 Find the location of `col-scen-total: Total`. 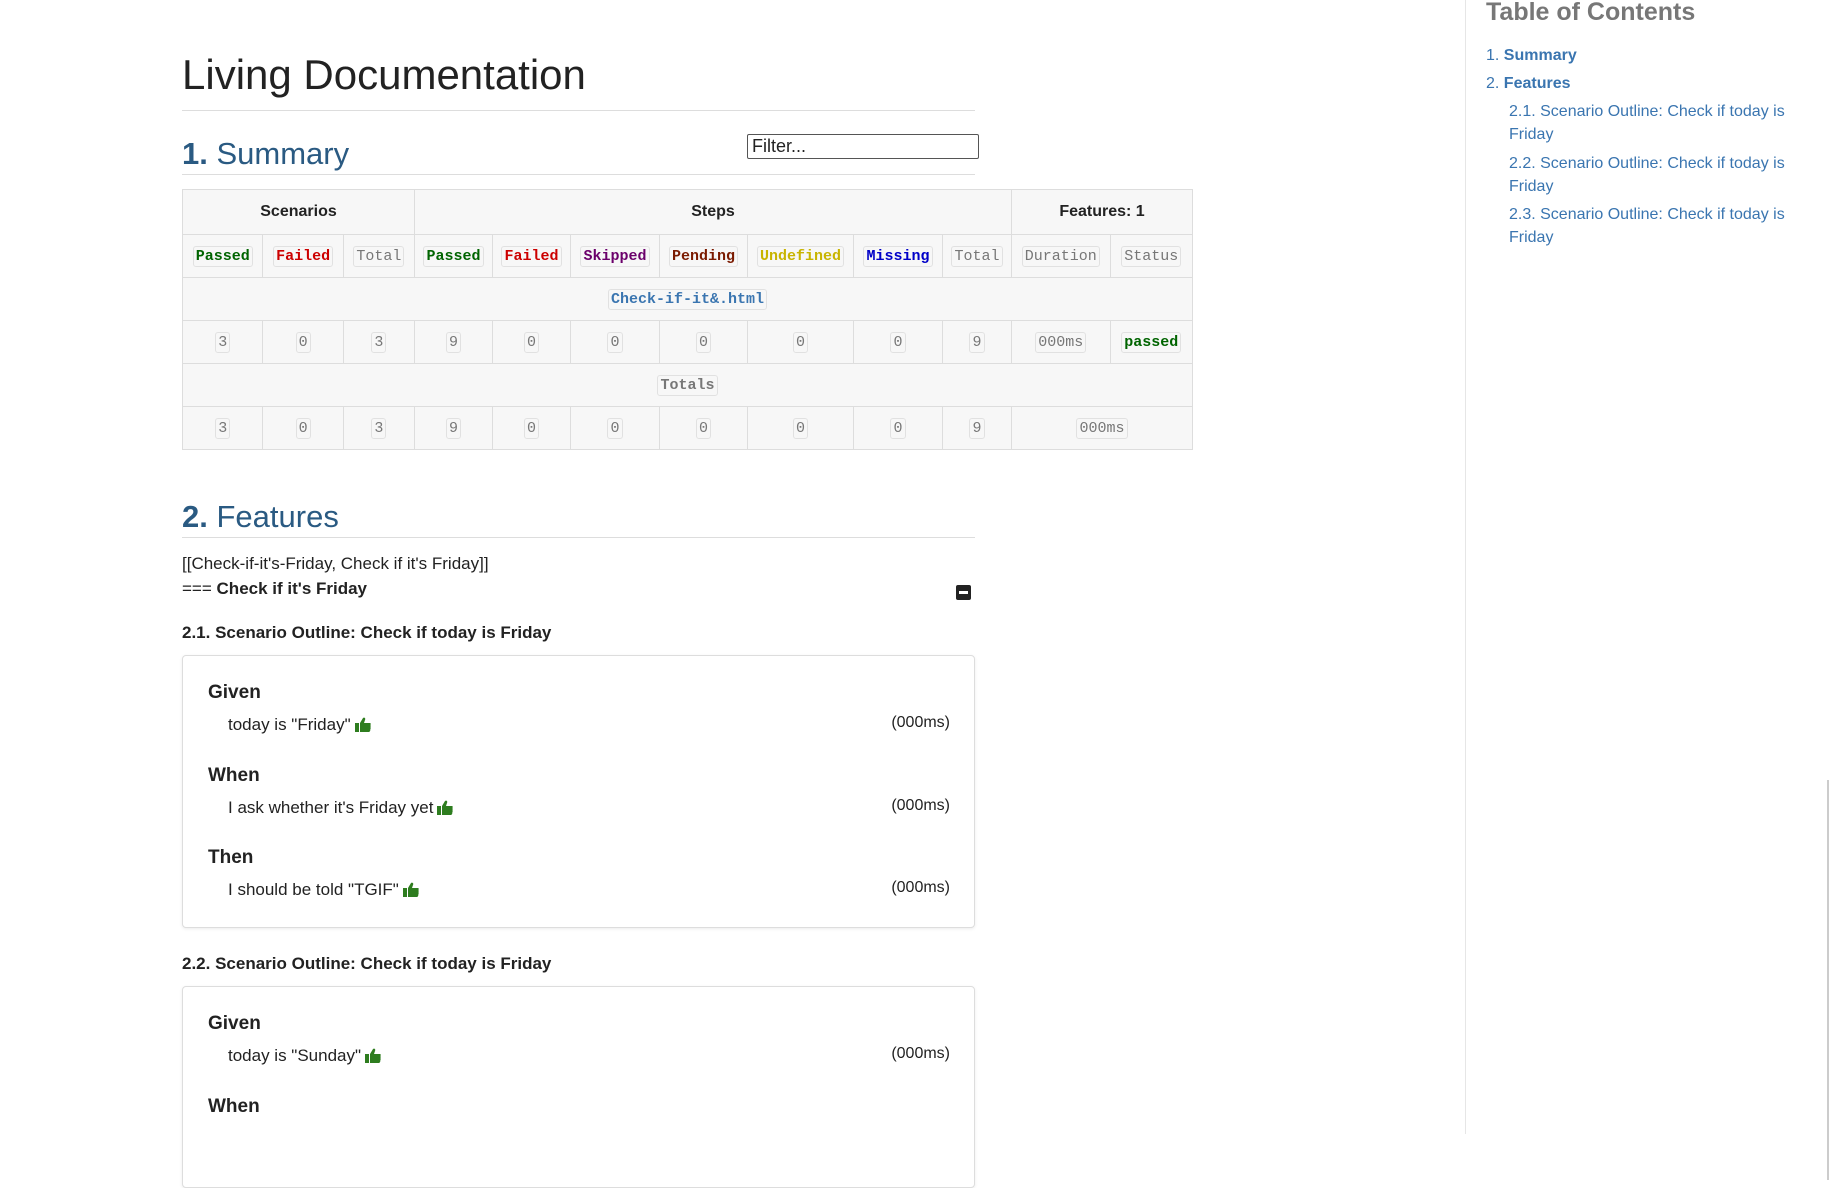

col-scen-total: Total is located at coordinates (379, 256).